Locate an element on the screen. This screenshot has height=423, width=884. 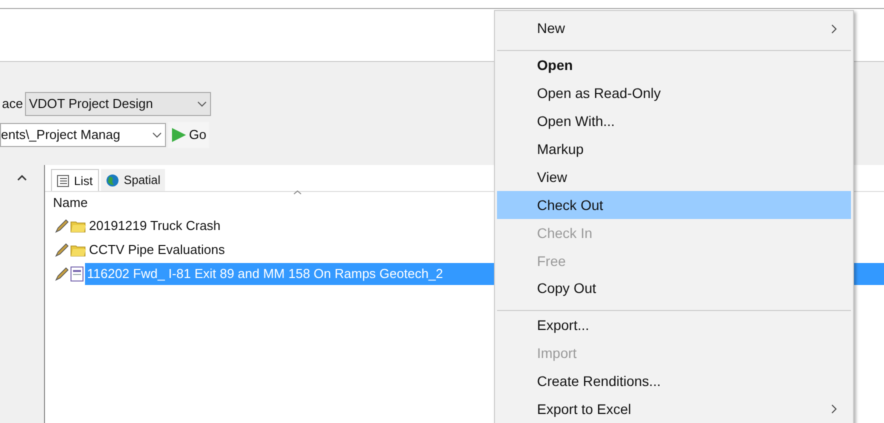
menu-item: New is located at coordinates (674, 33).